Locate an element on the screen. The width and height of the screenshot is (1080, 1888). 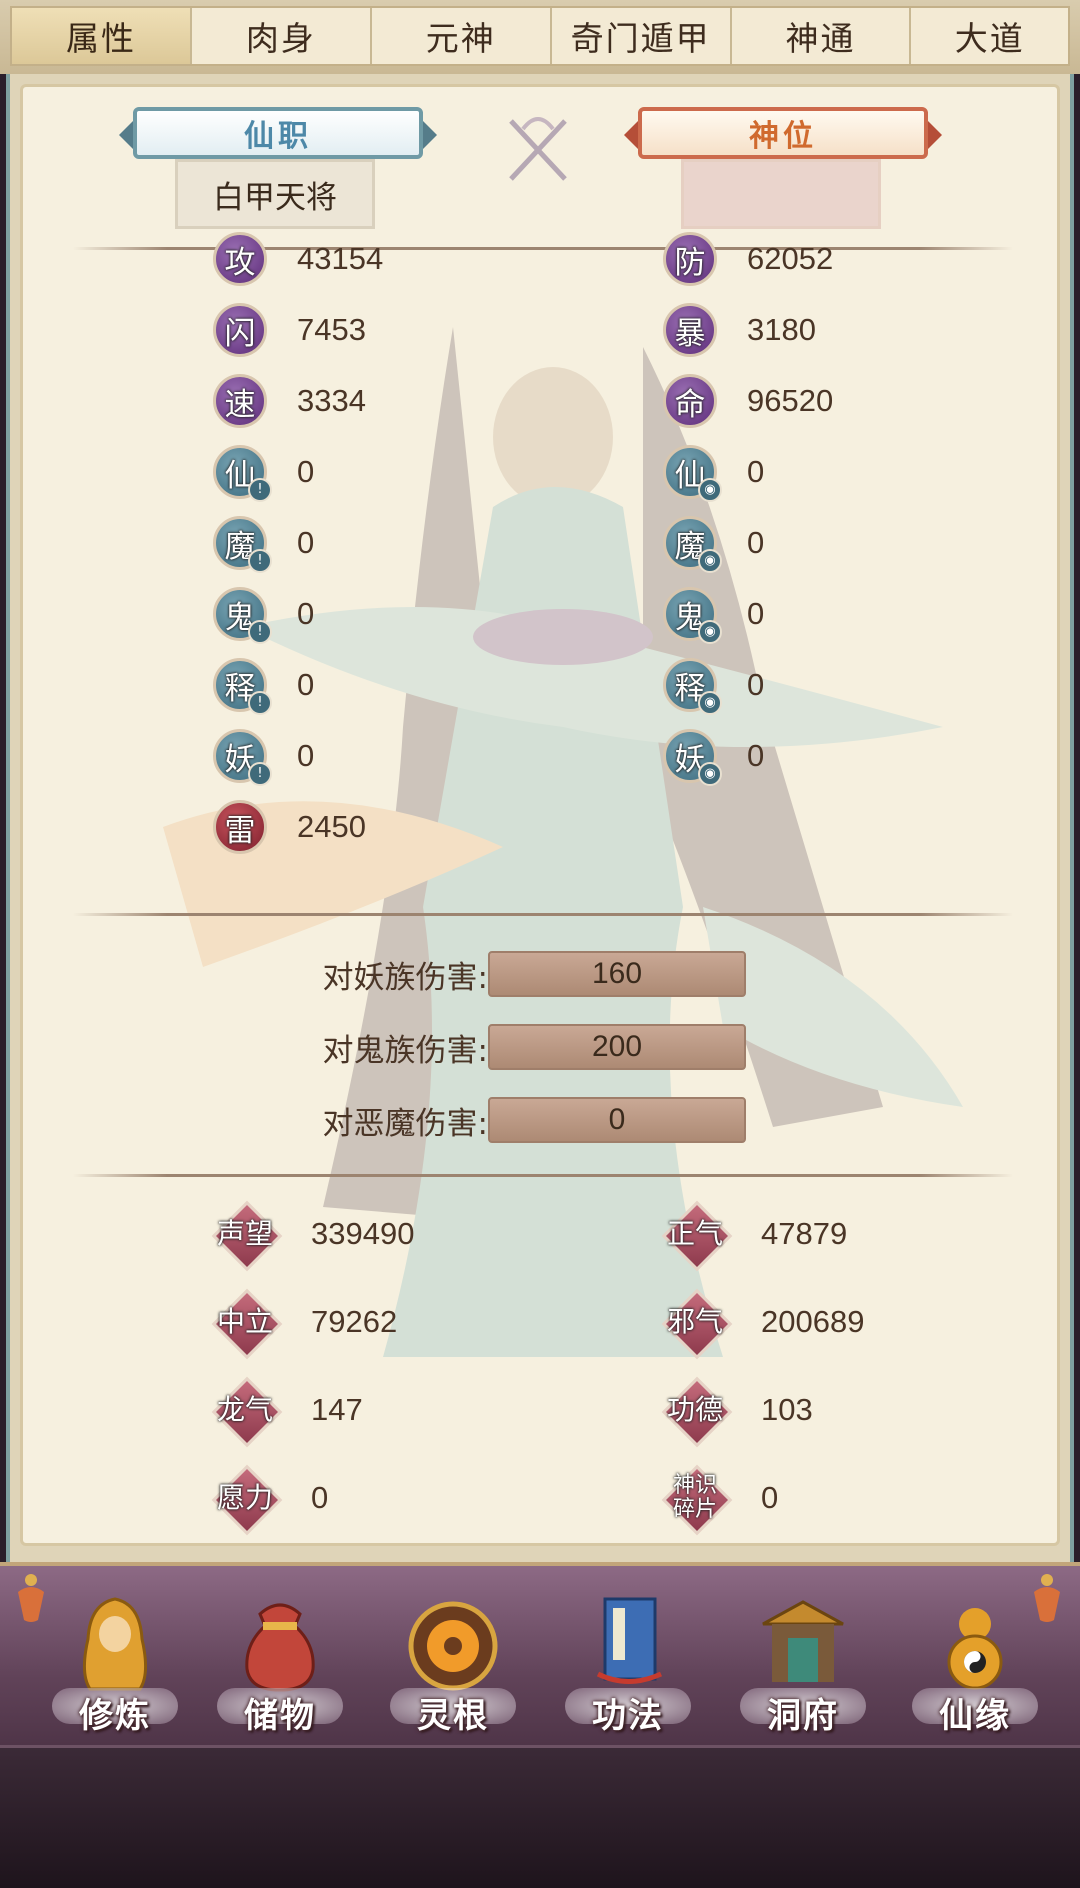
bottom-nav: 修炼 储物 灵根 功法 洞府 仙缘 is located at coordinates (540, 1655).